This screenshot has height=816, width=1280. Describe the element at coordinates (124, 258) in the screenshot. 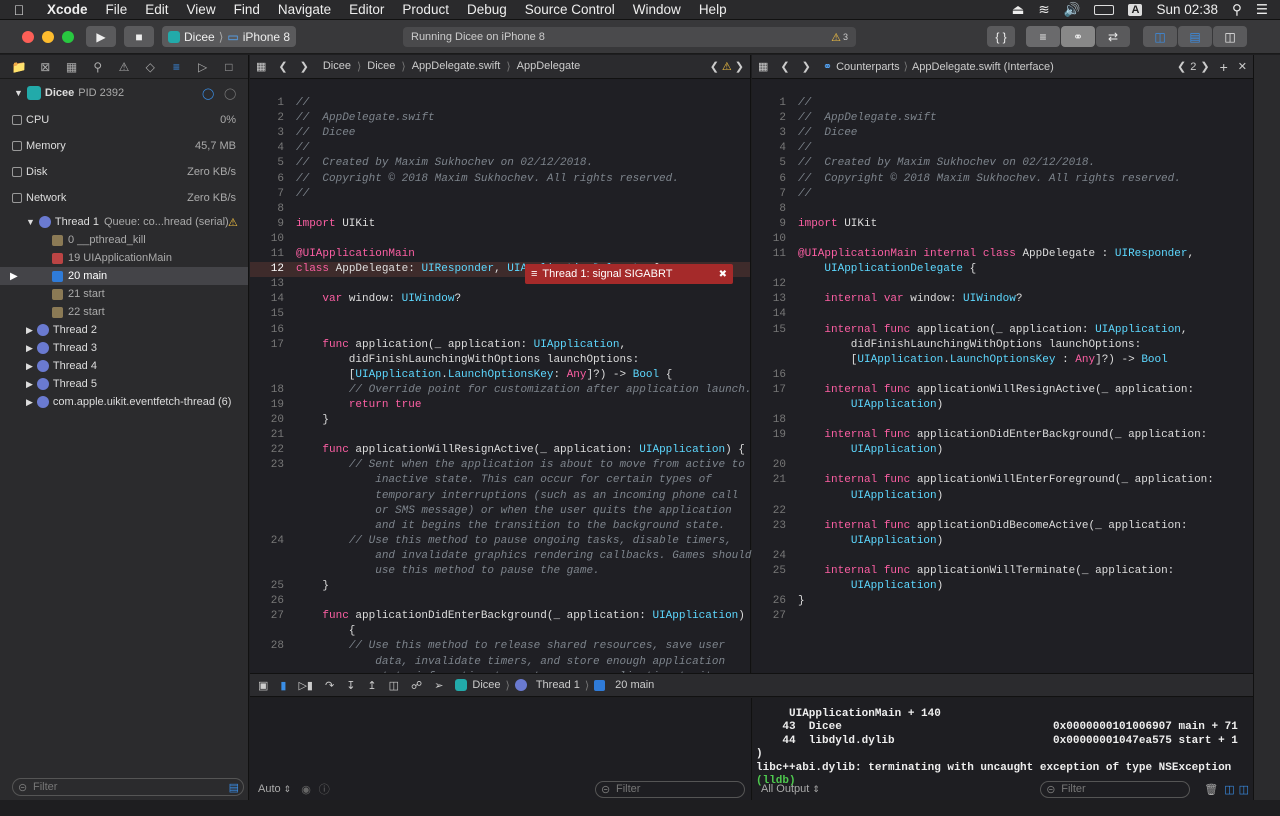

I see `stack-frame-row: 19 UIApplicationMain` at that location.